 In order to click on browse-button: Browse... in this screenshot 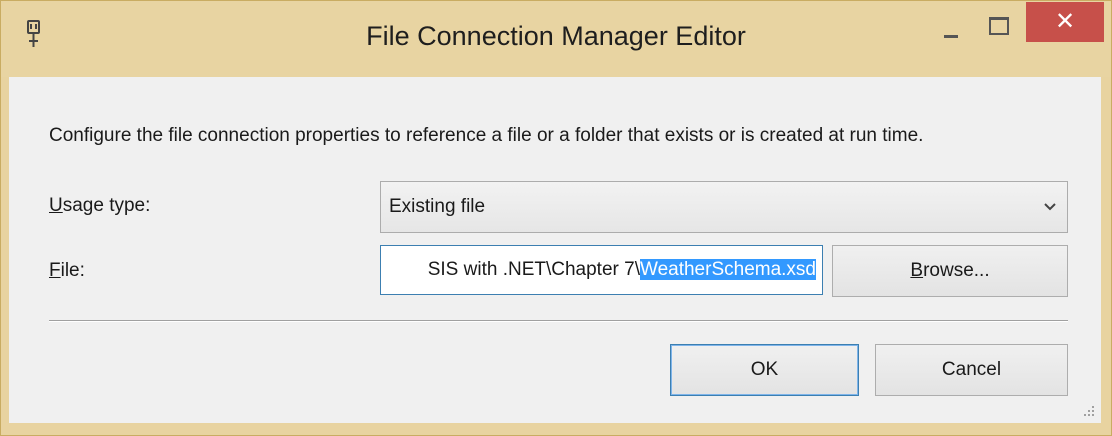, I will do `click(950, 271)`.